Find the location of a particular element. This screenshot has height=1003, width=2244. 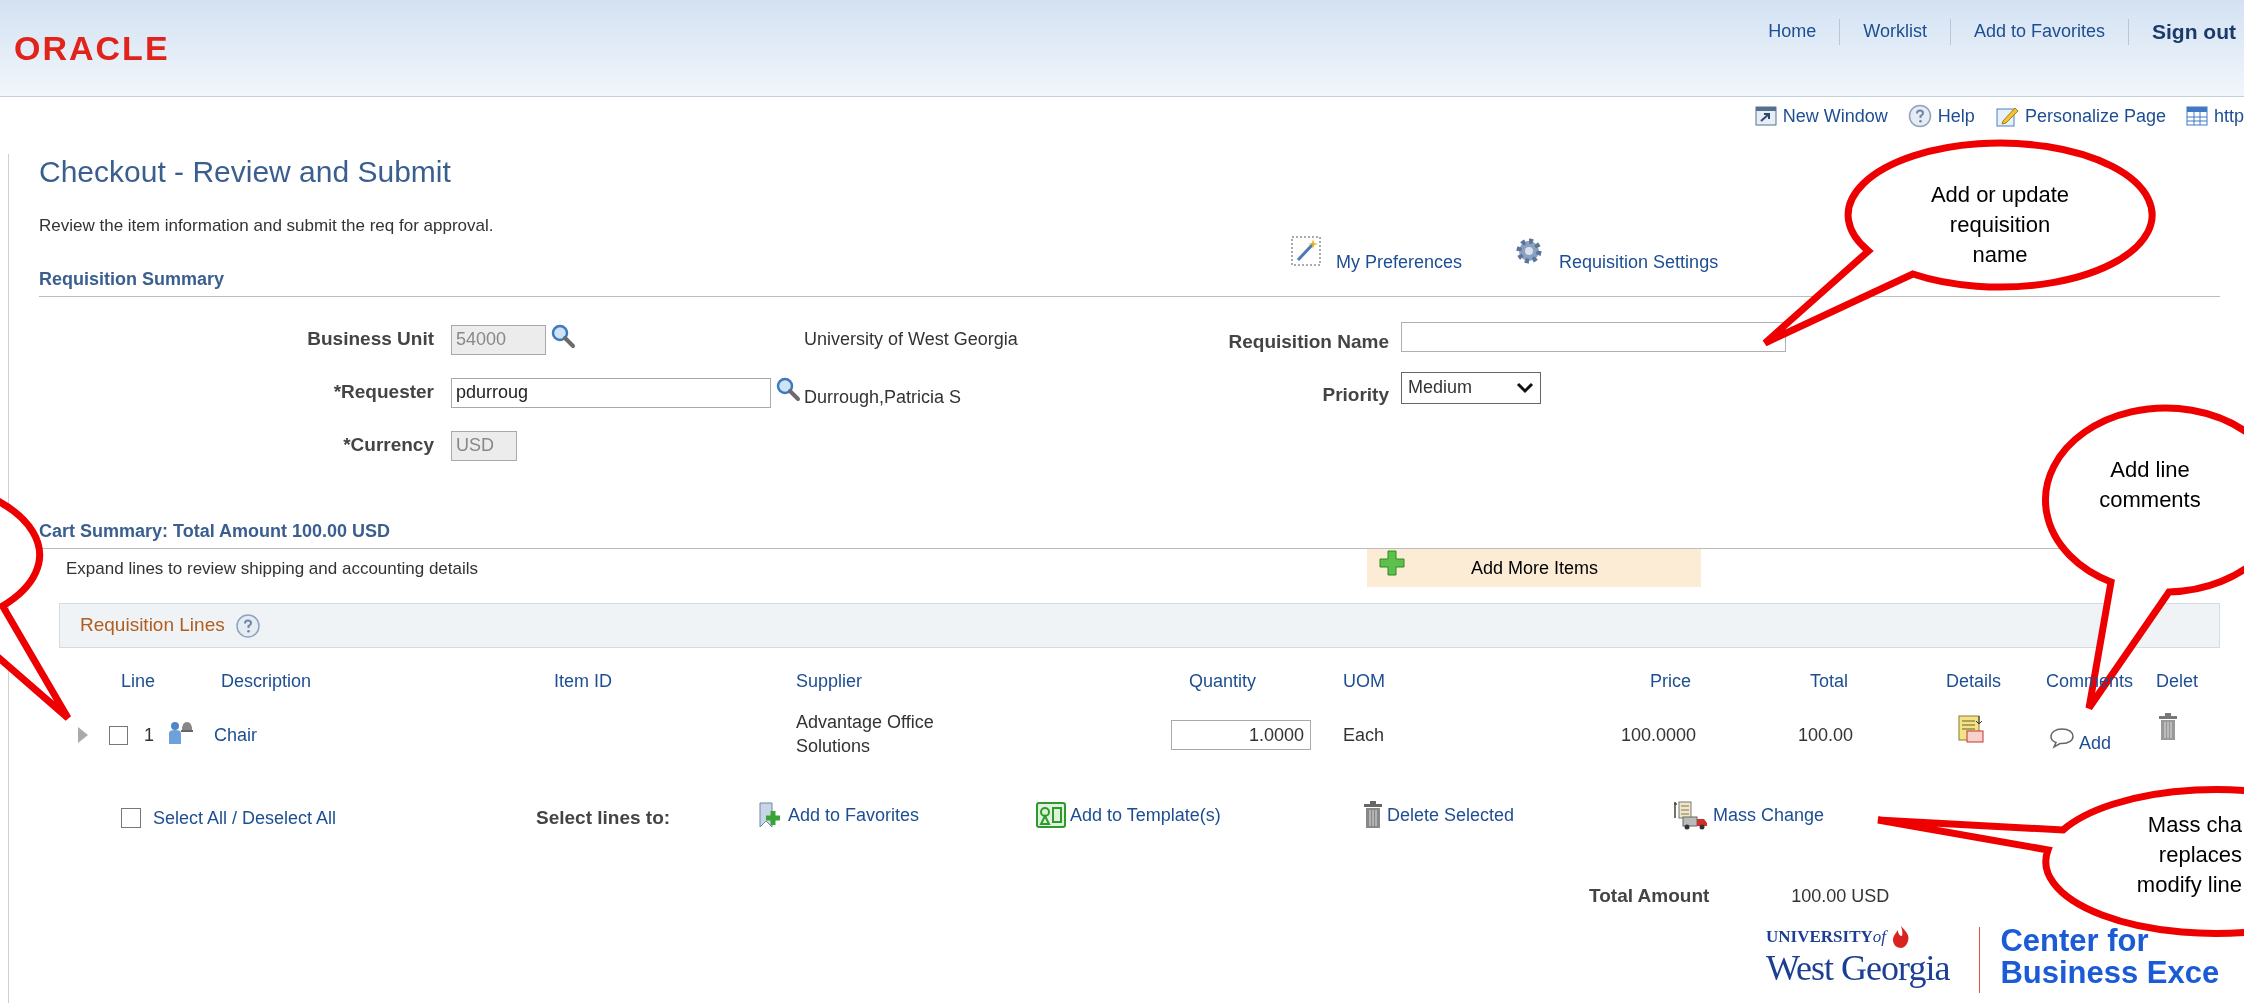

column-header: Details is located at coordinates (1974, 680).